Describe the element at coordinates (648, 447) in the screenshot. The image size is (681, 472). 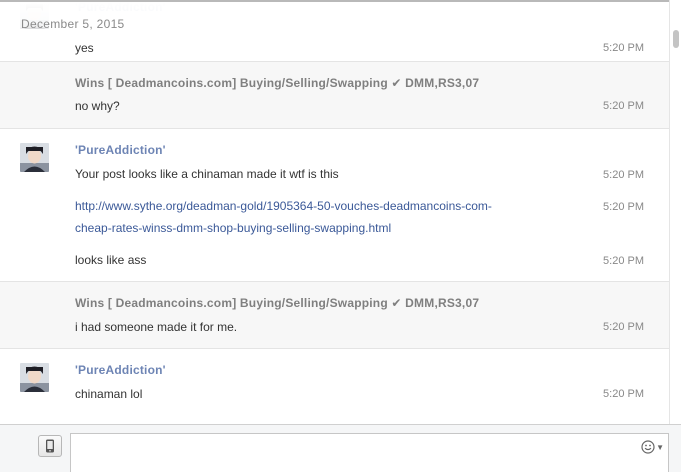
I see `smiley-icon` at that location.